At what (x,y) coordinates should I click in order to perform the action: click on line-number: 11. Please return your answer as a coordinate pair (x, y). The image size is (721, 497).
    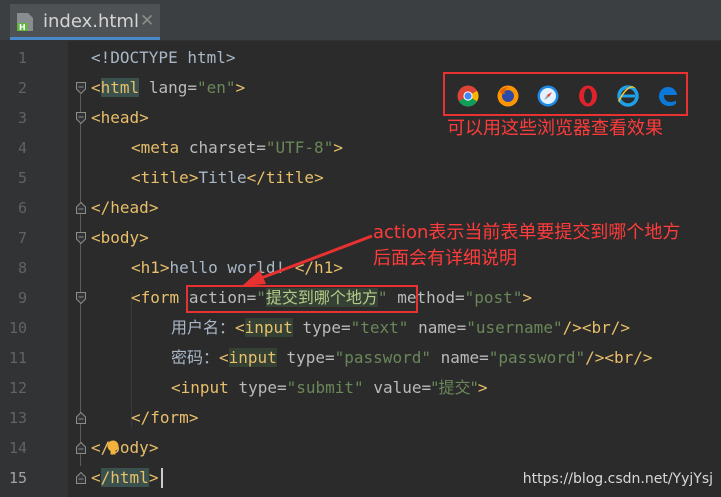
    Looking at the image, I should click on (17, 358).